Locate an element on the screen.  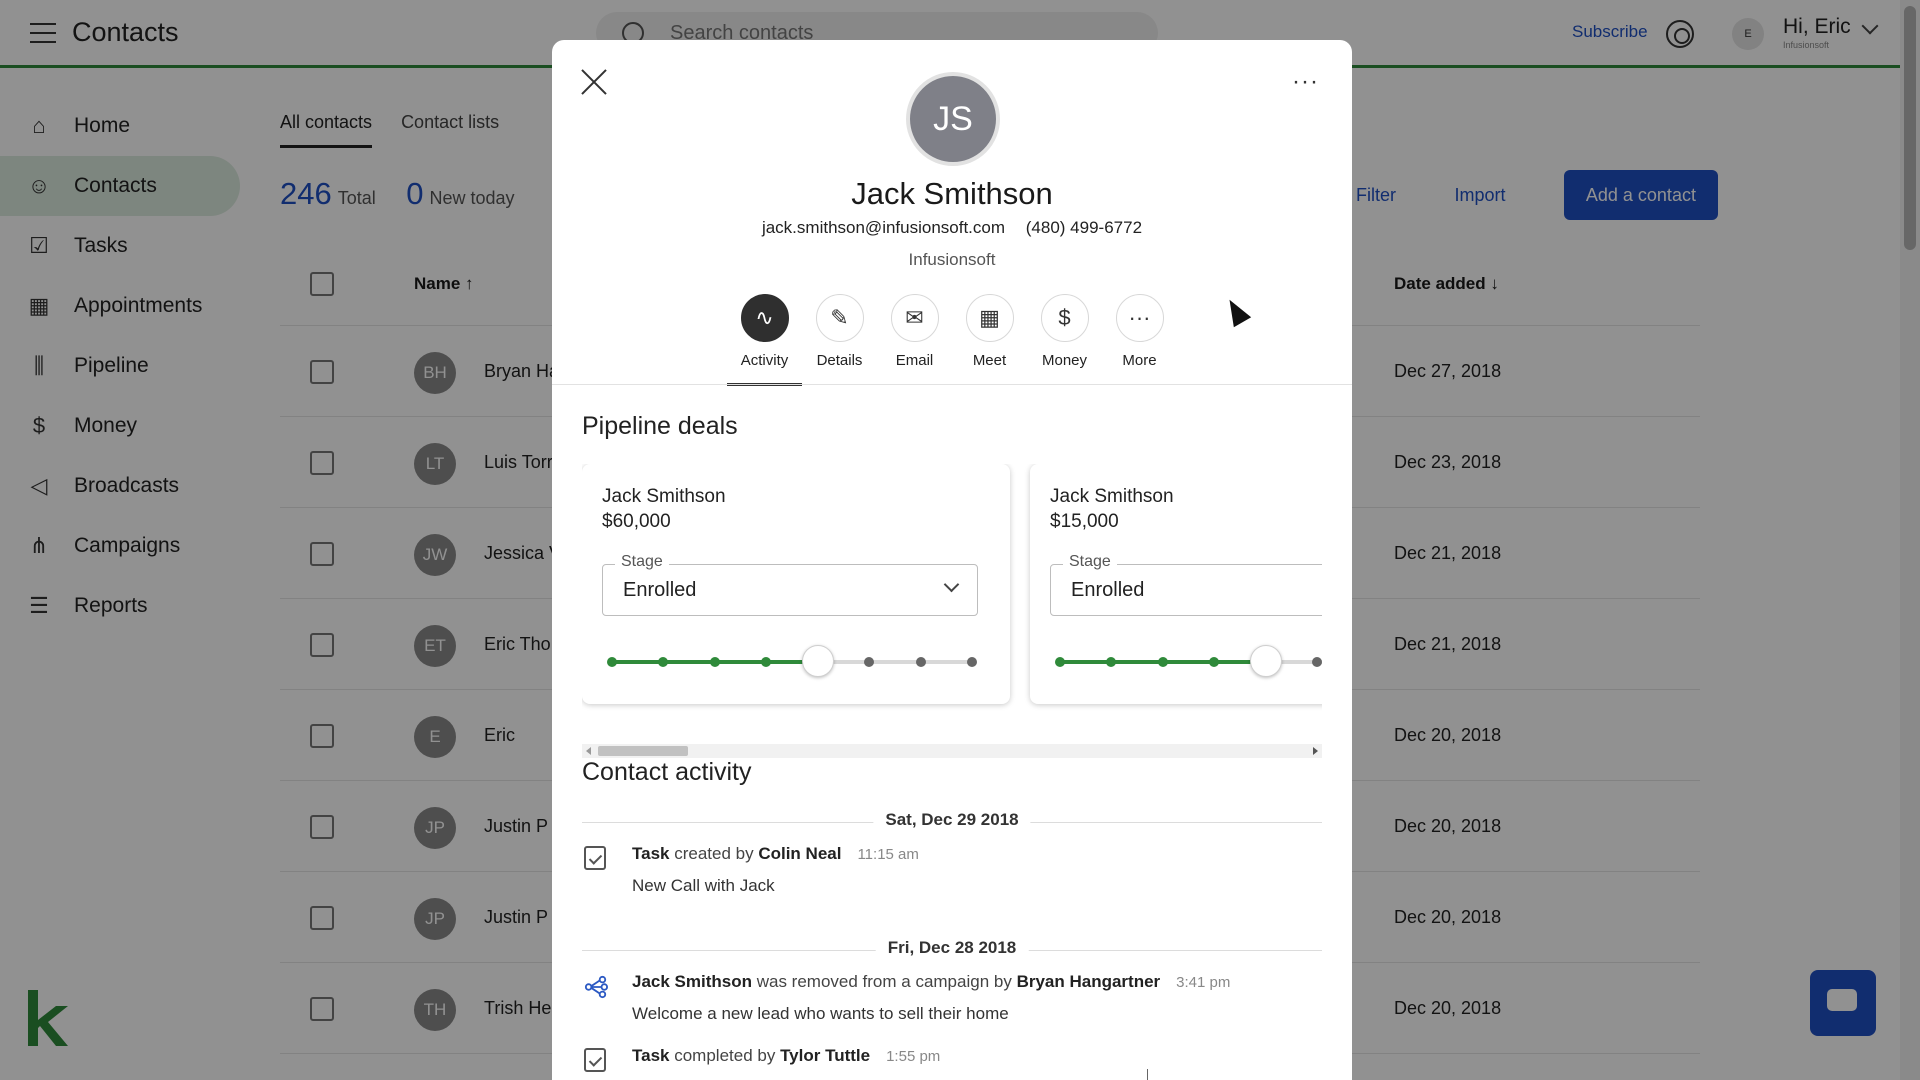
more-icon: ··· is located at coordinates (1139, 318).